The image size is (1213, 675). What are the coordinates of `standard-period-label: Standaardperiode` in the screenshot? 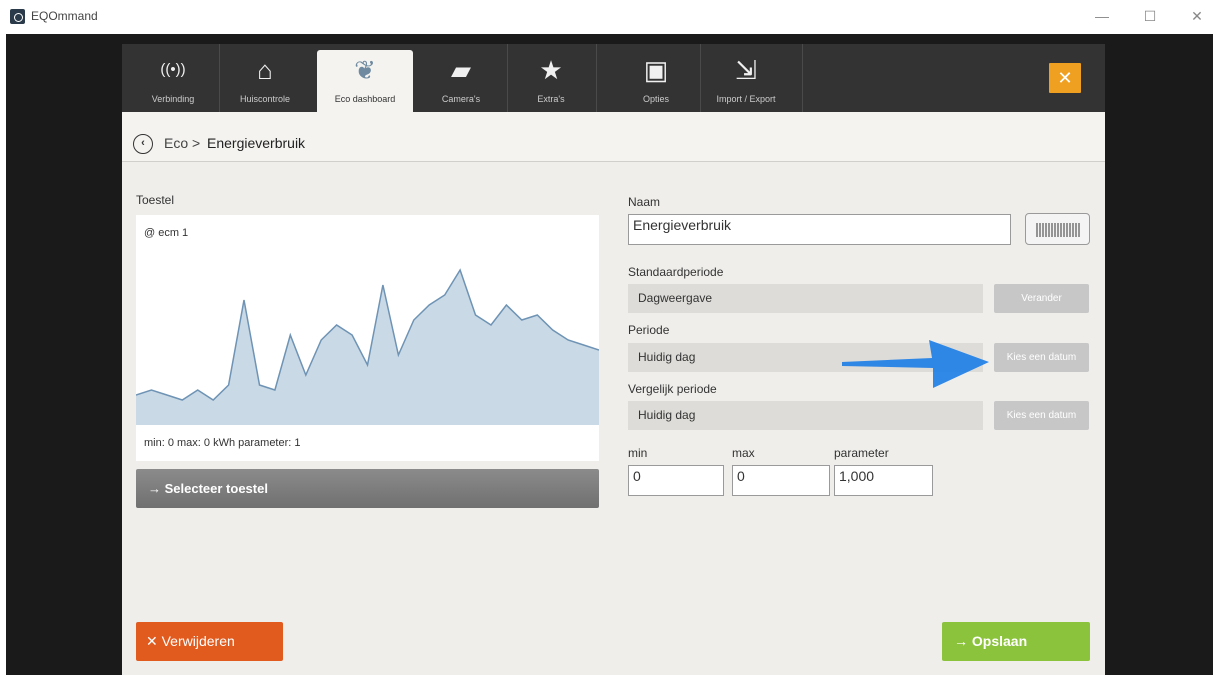 It's located at (676, 272).